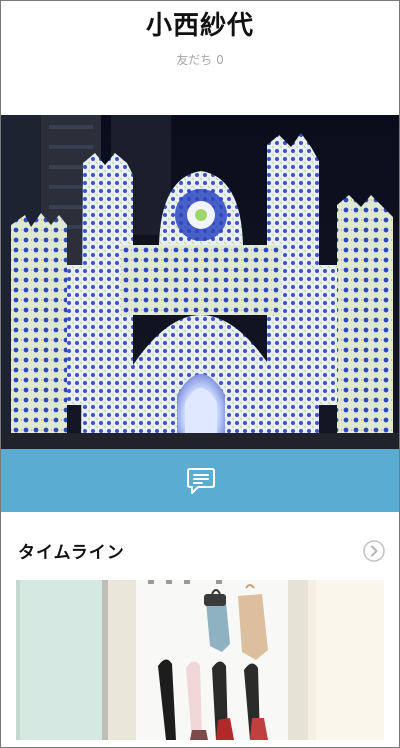 The height and width of the screenshot is (748, 400). I want to click on profile-name: 小西紗代, so click(199, 26).